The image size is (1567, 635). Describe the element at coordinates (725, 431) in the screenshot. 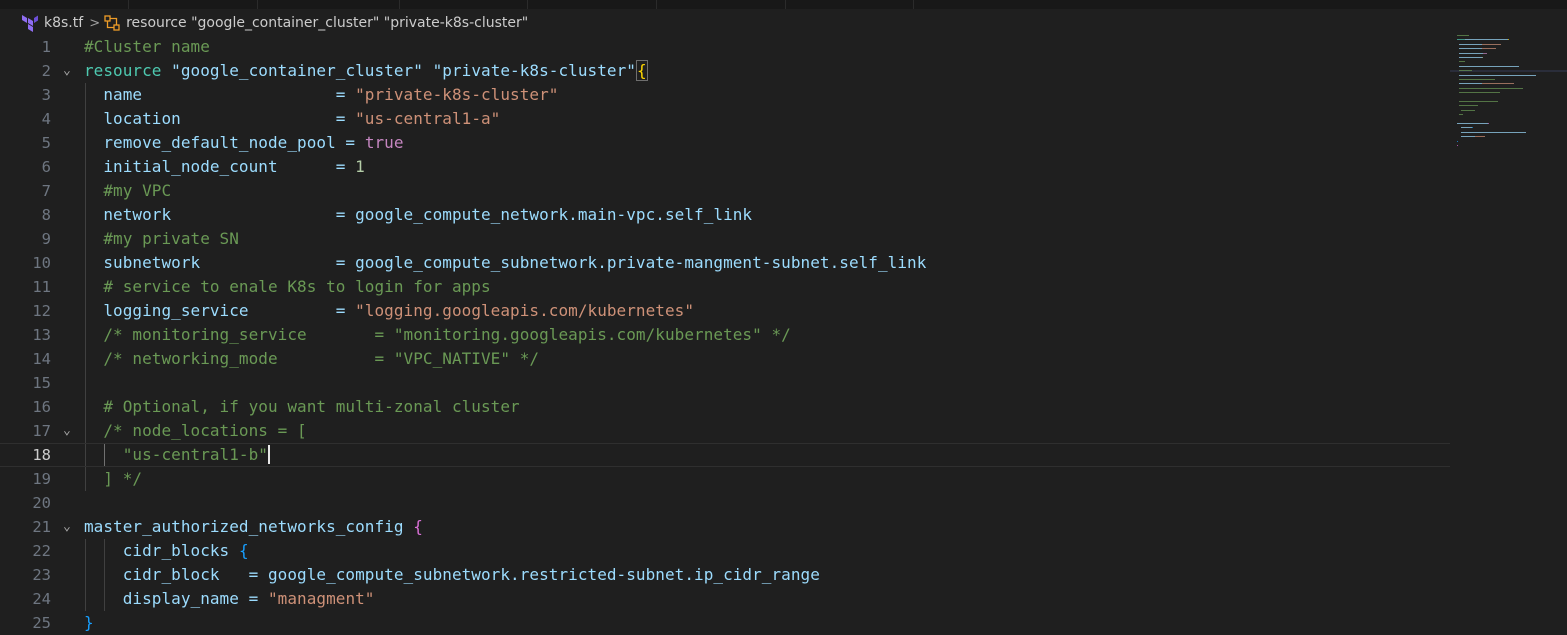

I see `code-line: 17 ⌄ /* node_locations = [` at that location.